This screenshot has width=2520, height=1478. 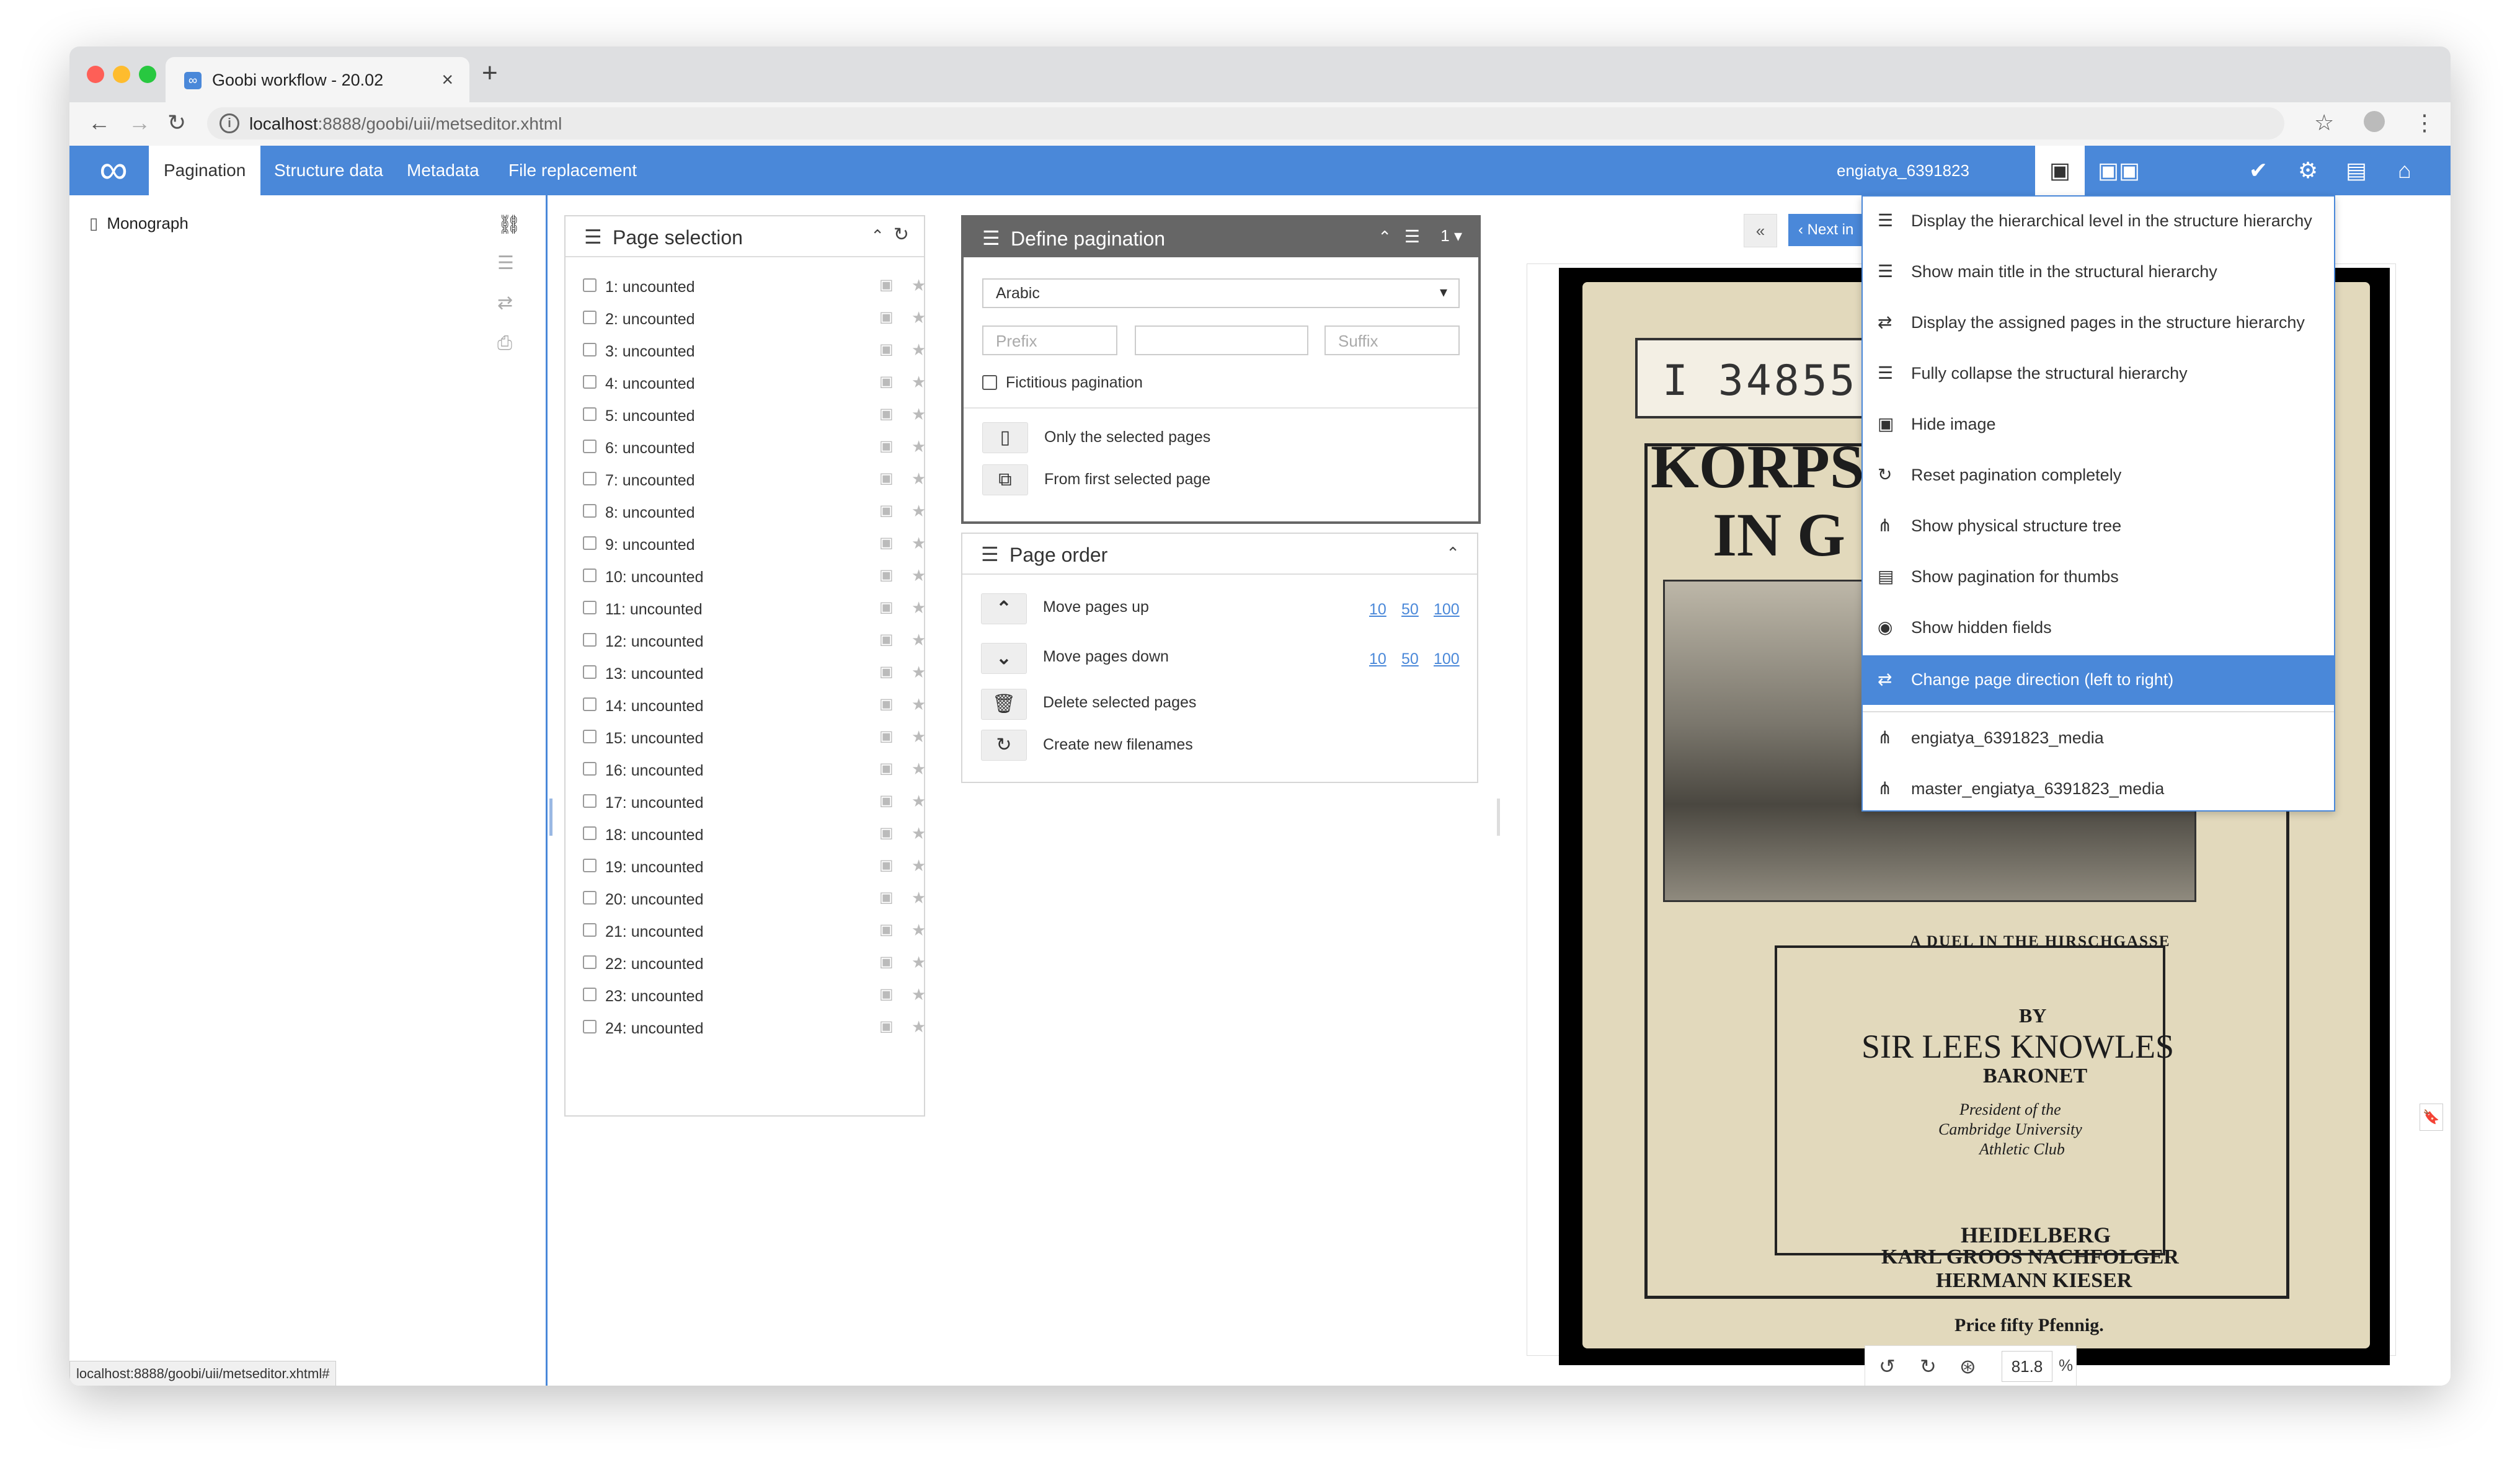 What do you see at coordinates (2098, 789) in the screenshot?
I see `menu-item: ⋔ master_engiatya_6391823_media` at bounding box center [2098, 789].